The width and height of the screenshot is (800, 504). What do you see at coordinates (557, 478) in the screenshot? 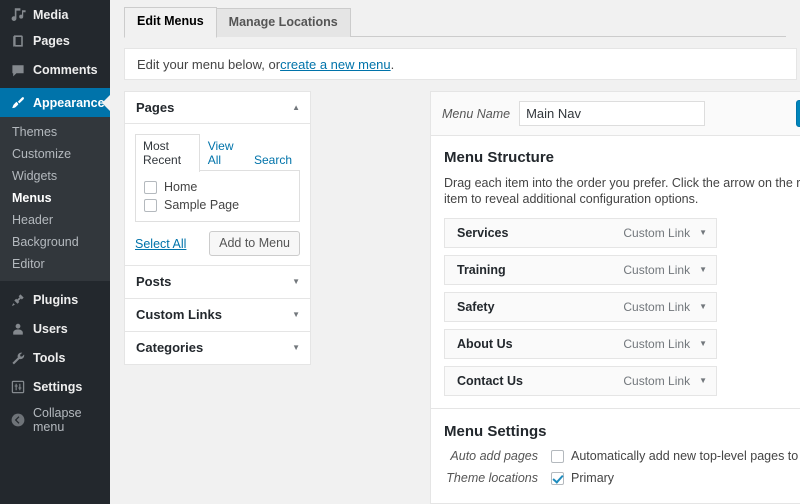
I see `checkbox-primary-location` at bounding box center [557, 478].